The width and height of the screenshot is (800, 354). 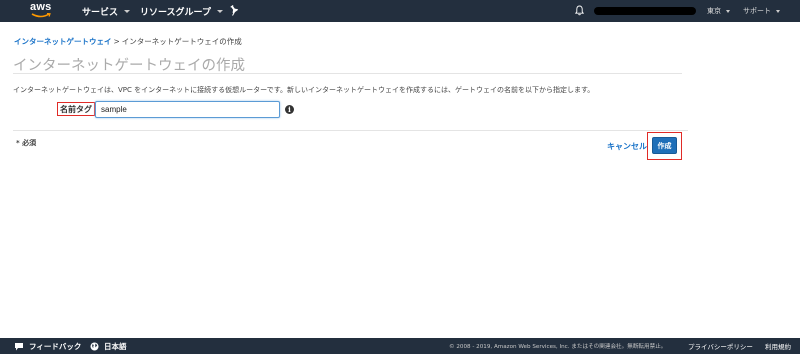 I want to click on info-icon: i, so click(x=289, y=109).